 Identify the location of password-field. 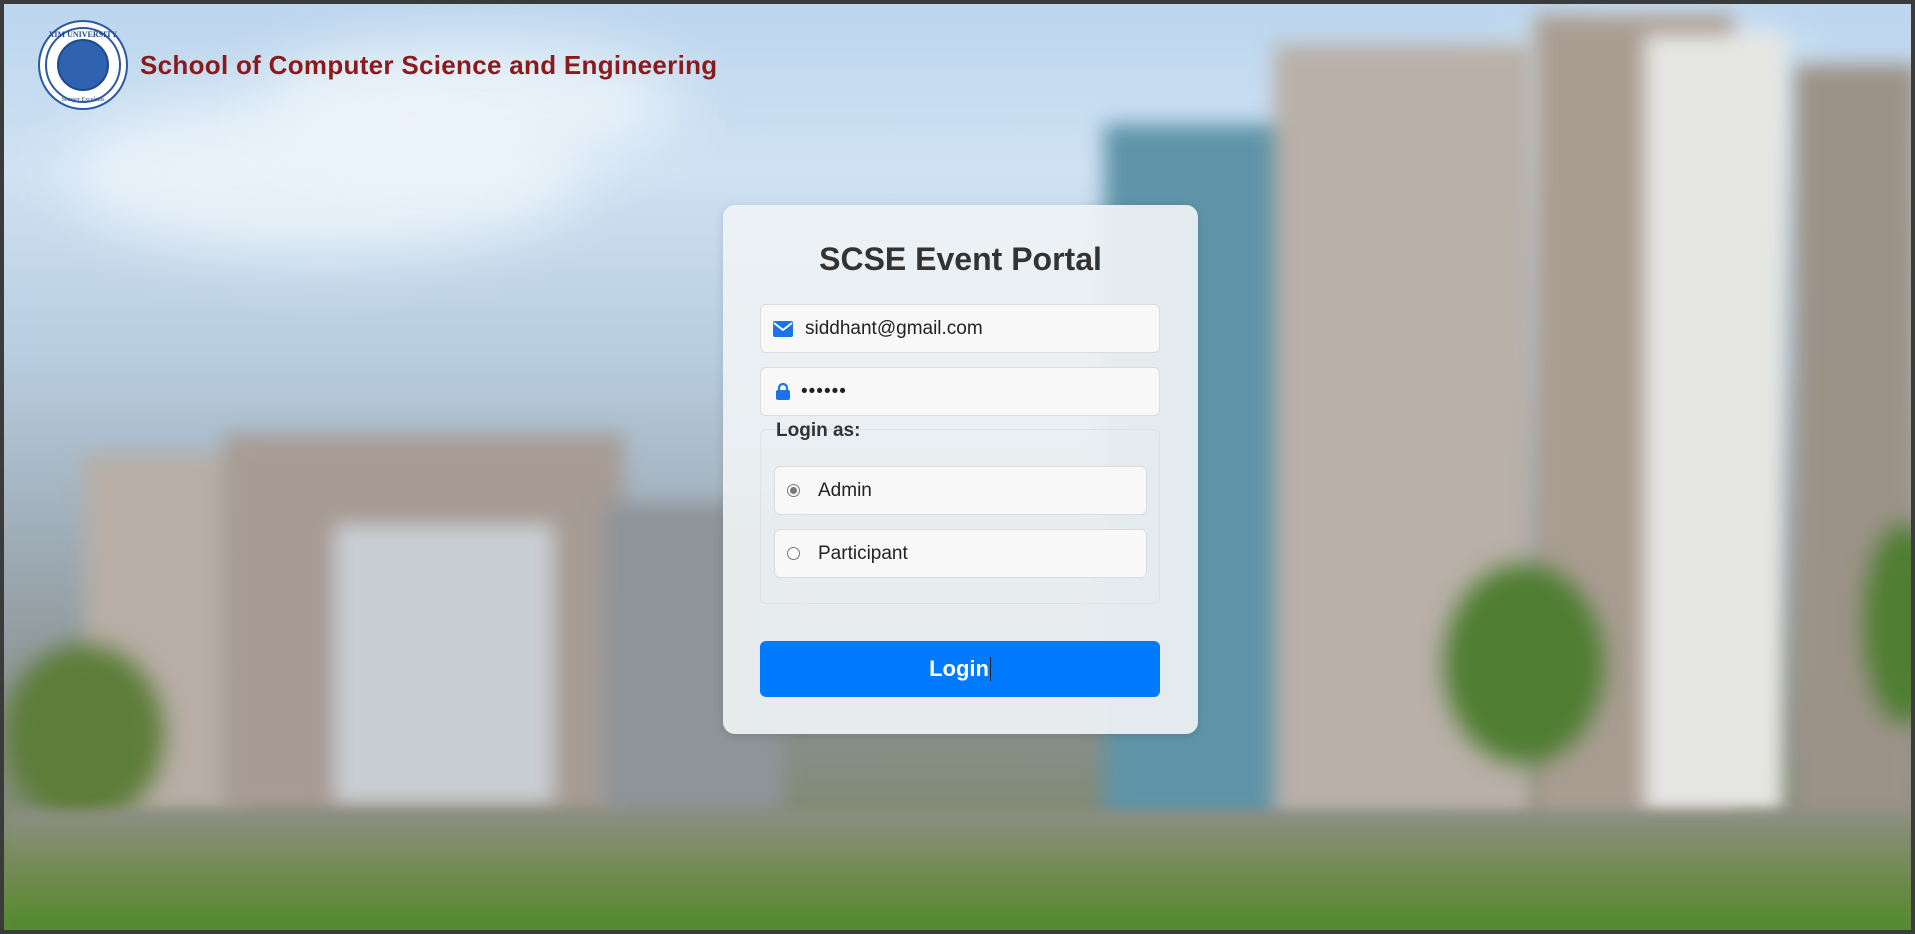
(960, 391).